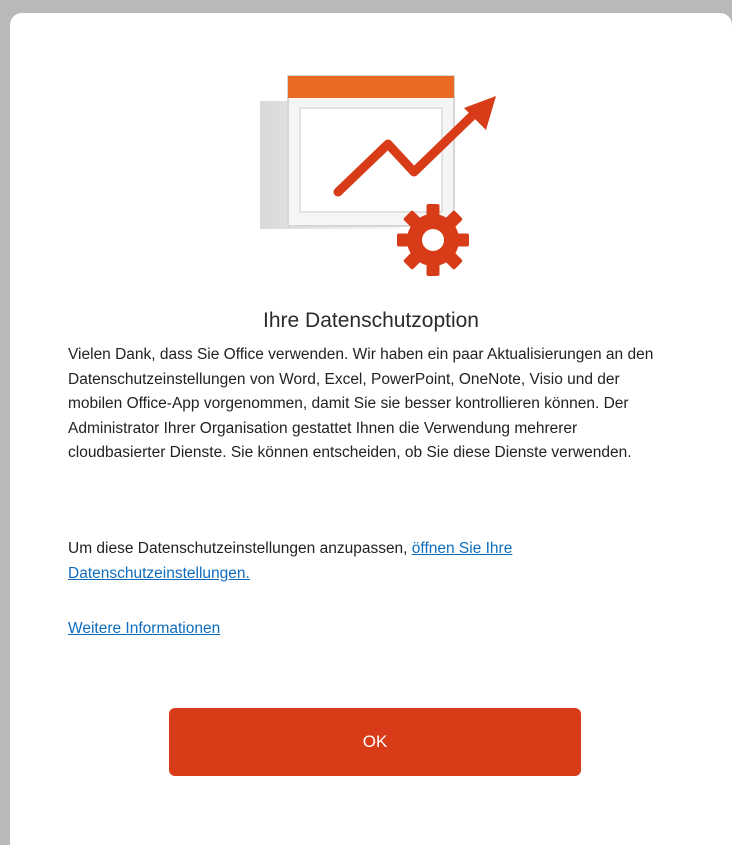 This screenshot has width=732, height=845. Describe the element at coordinates (433, 240) in the screenshot. I see `gear-icon` at that location.